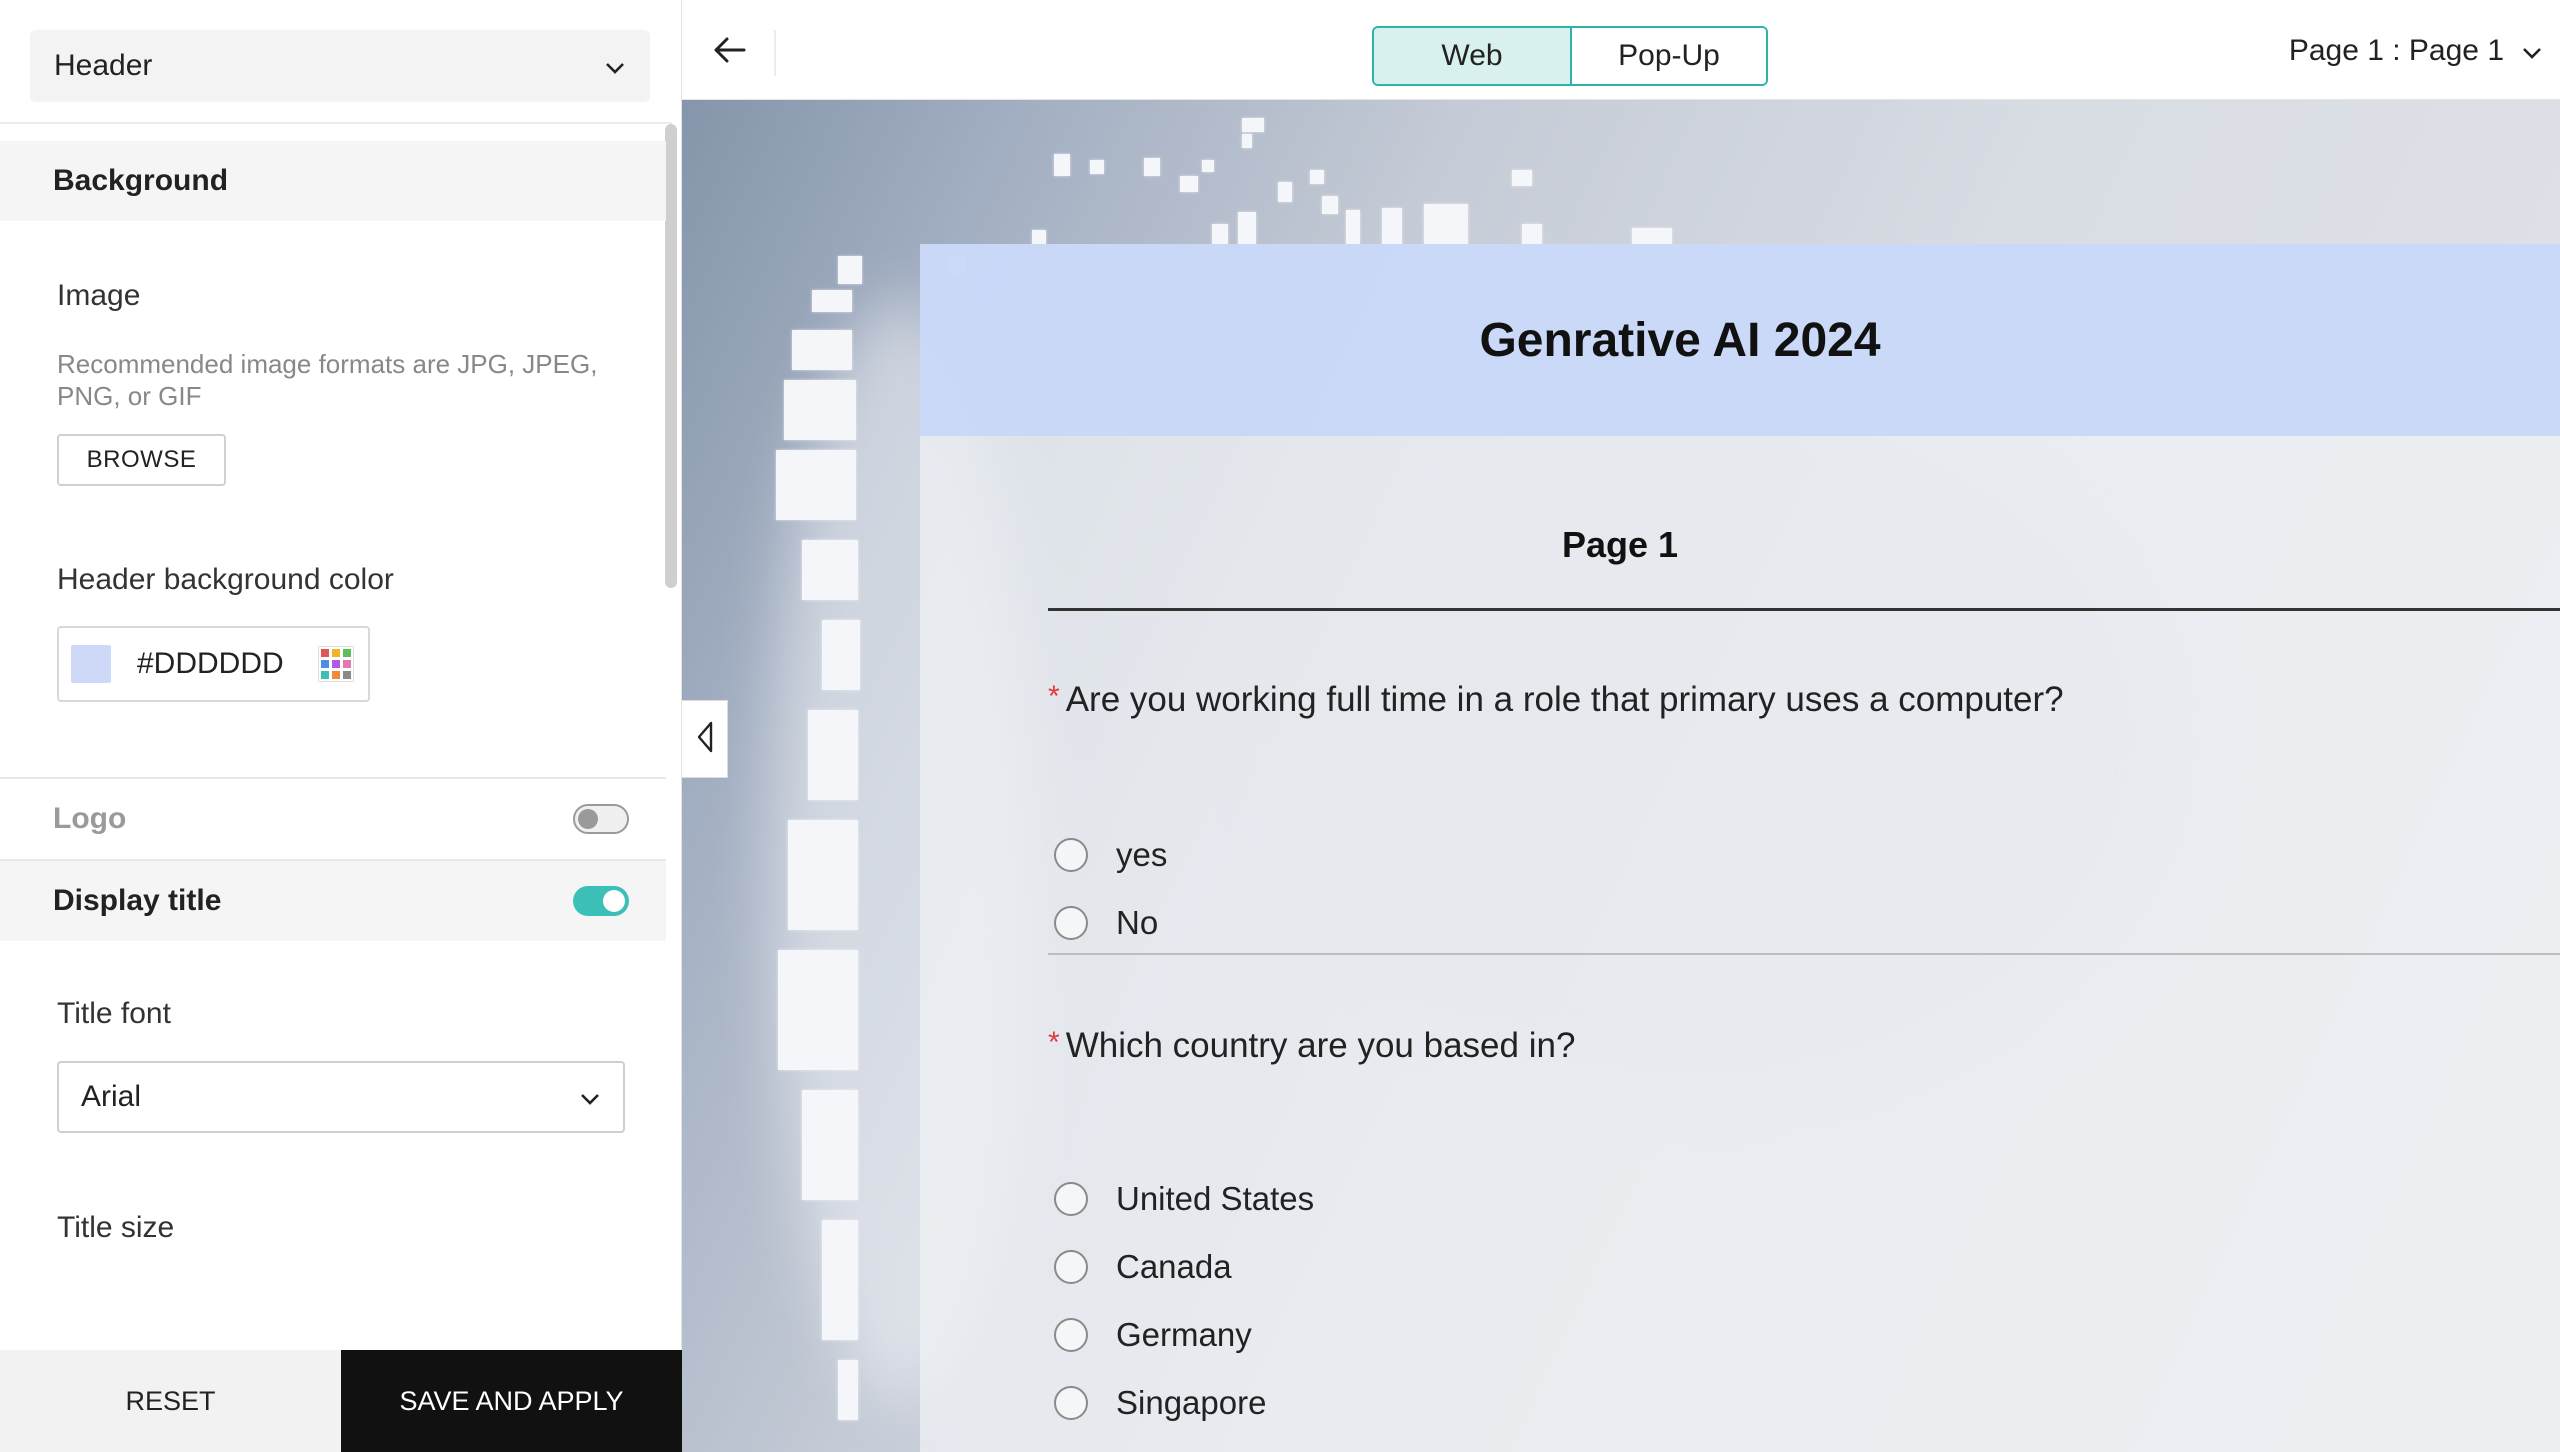 This screenshot has height=1452, width=2560. What do you see at coordinates (91, 664) in the screenshot?
I see `color-swatch` at bounding box center [91, 664].